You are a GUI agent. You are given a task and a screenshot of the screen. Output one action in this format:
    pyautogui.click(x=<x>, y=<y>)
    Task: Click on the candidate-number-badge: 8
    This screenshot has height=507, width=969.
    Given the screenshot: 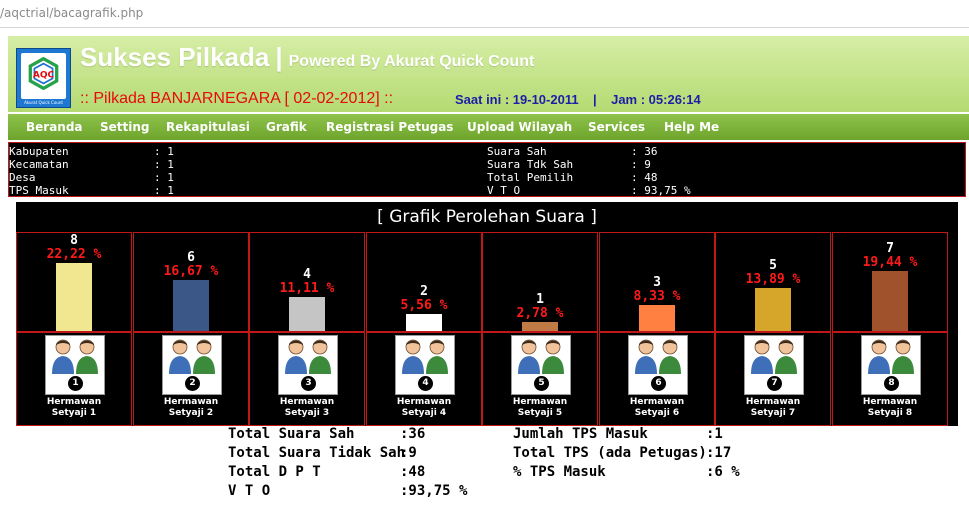 What is the action you would take?
    pyautogui.click(x=891, y=383)
    